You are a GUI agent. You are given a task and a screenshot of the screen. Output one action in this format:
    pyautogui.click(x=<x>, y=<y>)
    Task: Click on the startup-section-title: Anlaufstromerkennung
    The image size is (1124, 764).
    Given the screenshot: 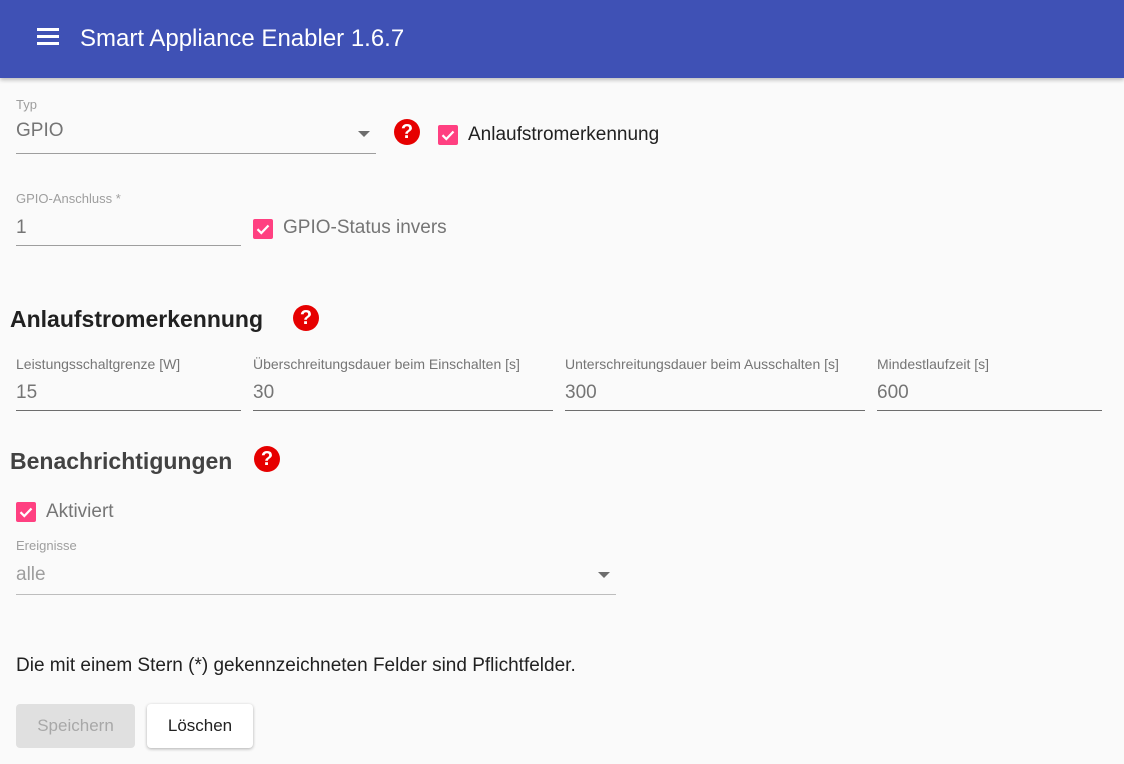 What is the action you would take?
    pyautogui.click(x=137, y=319)
    